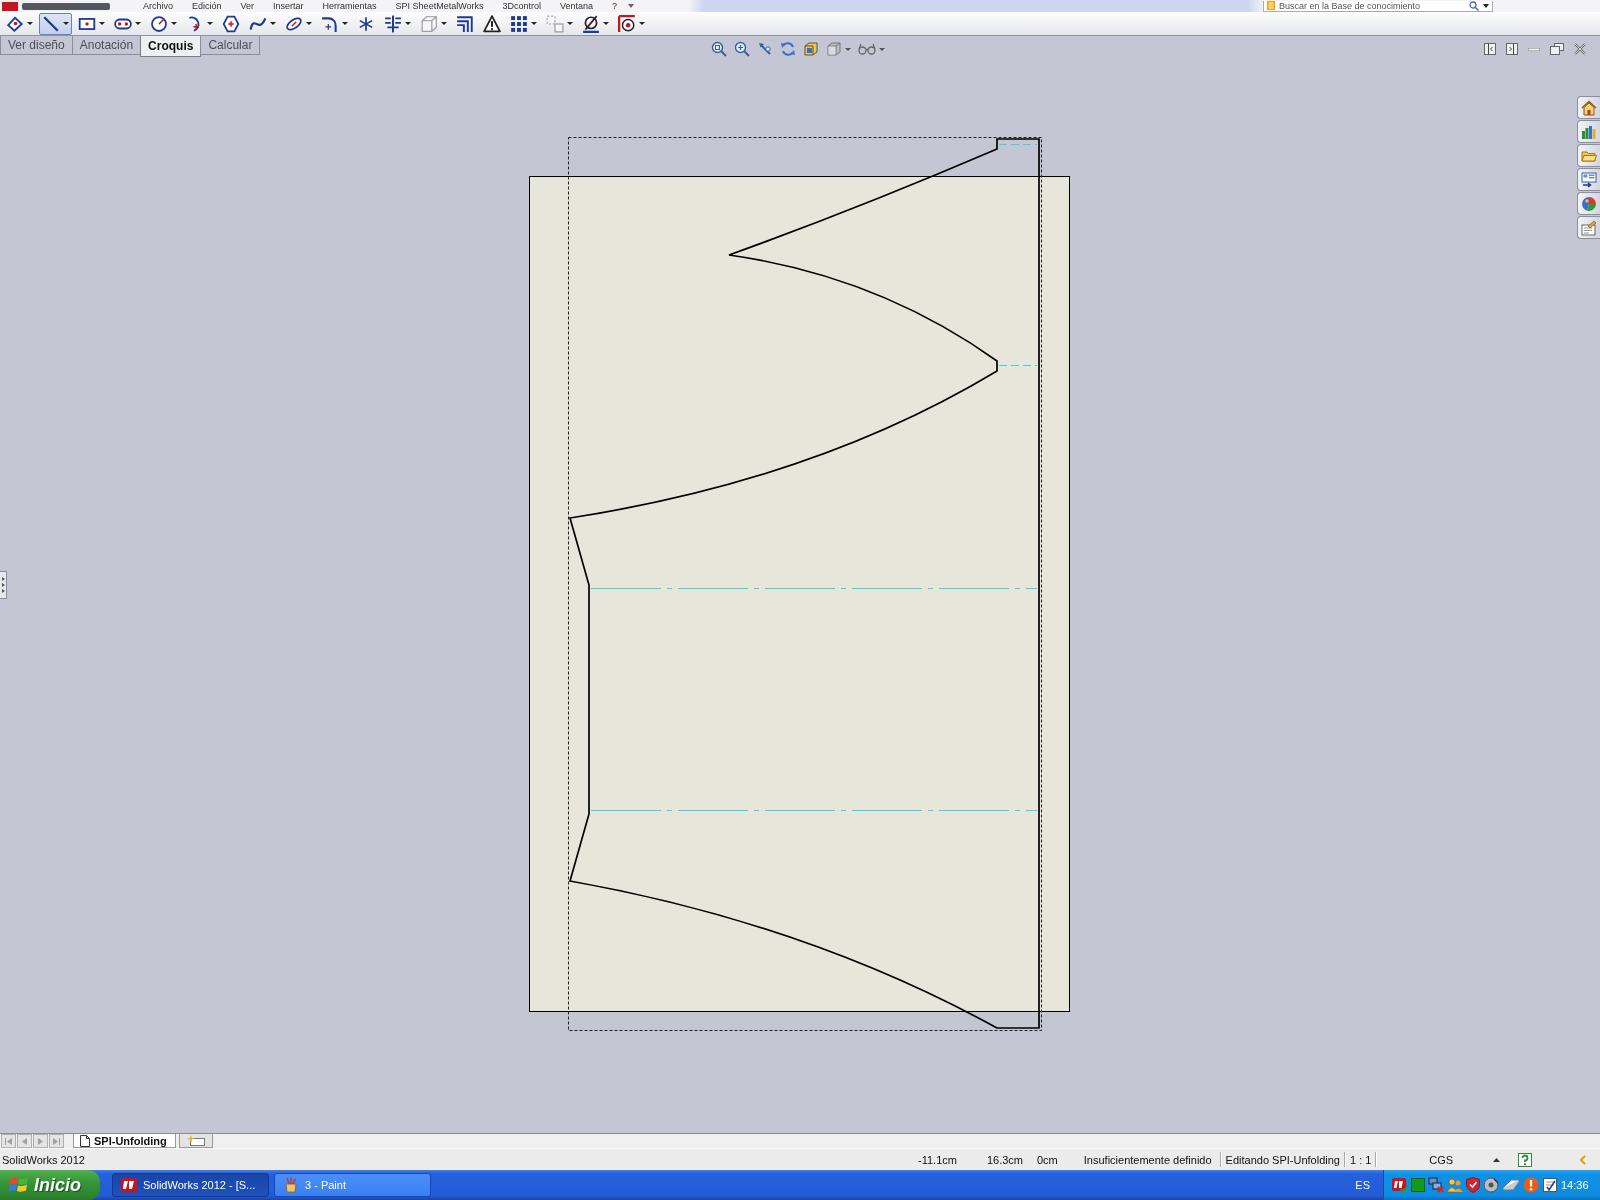 The height and width of the screenshot is (1200, 1600). Describe the element at coordinates (1490, 49) in the screenshot. I see `pane-left-icon` at that location.